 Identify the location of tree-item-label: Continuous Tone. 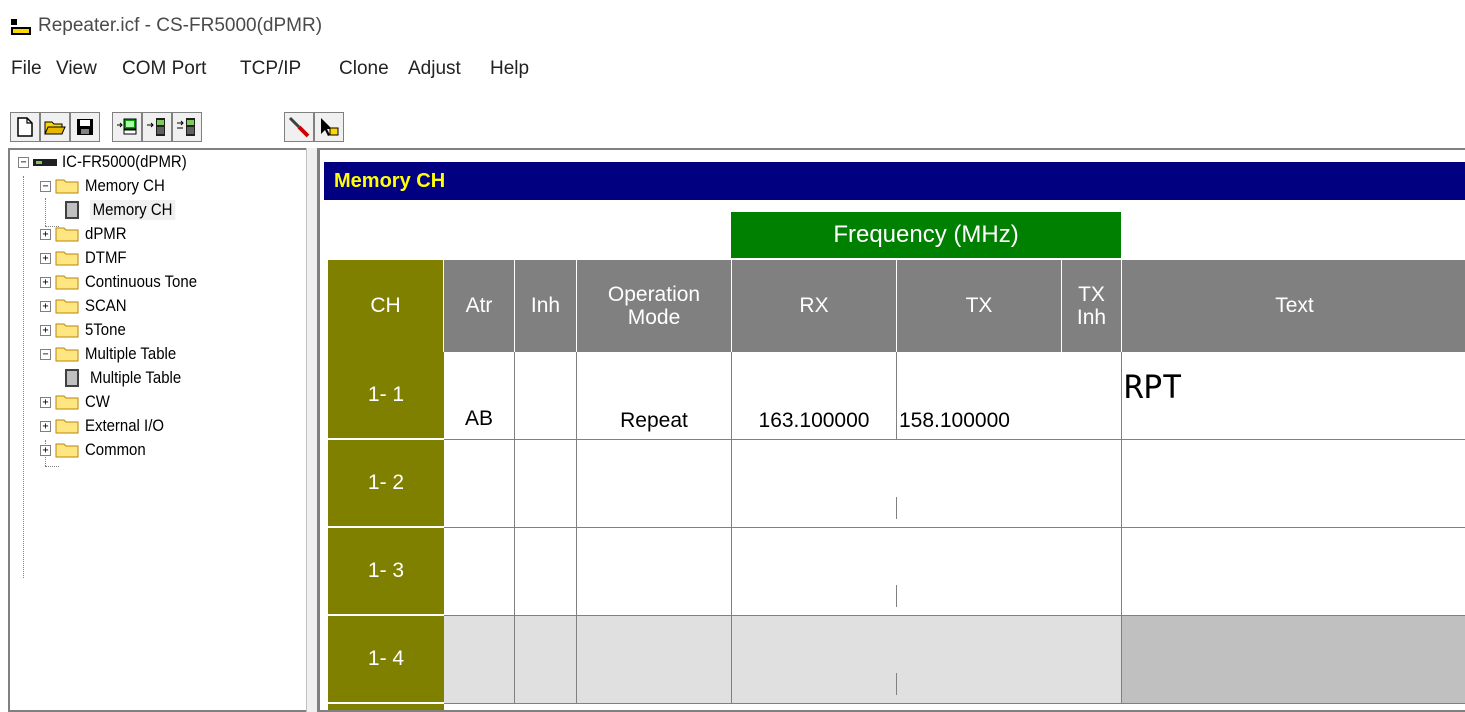
(141, 281).